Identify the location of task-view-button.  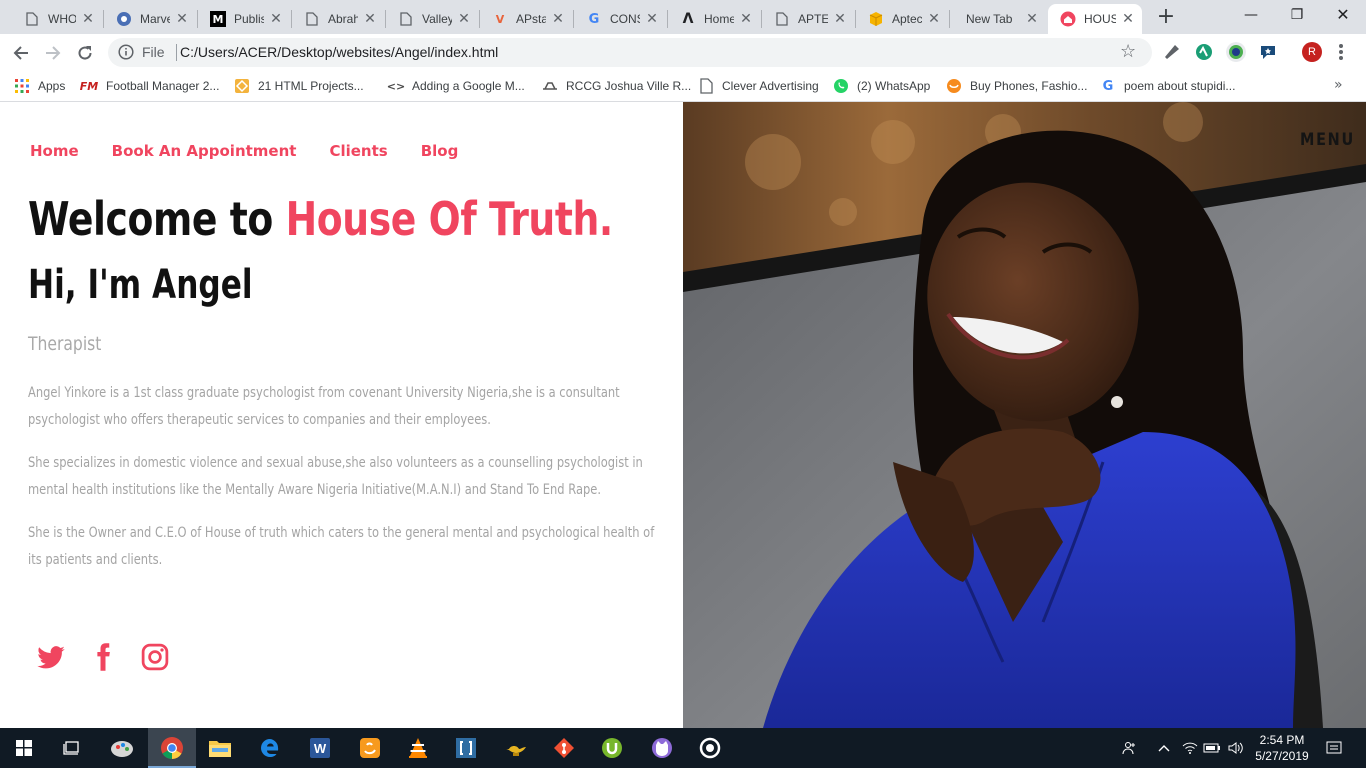
(72, 748).